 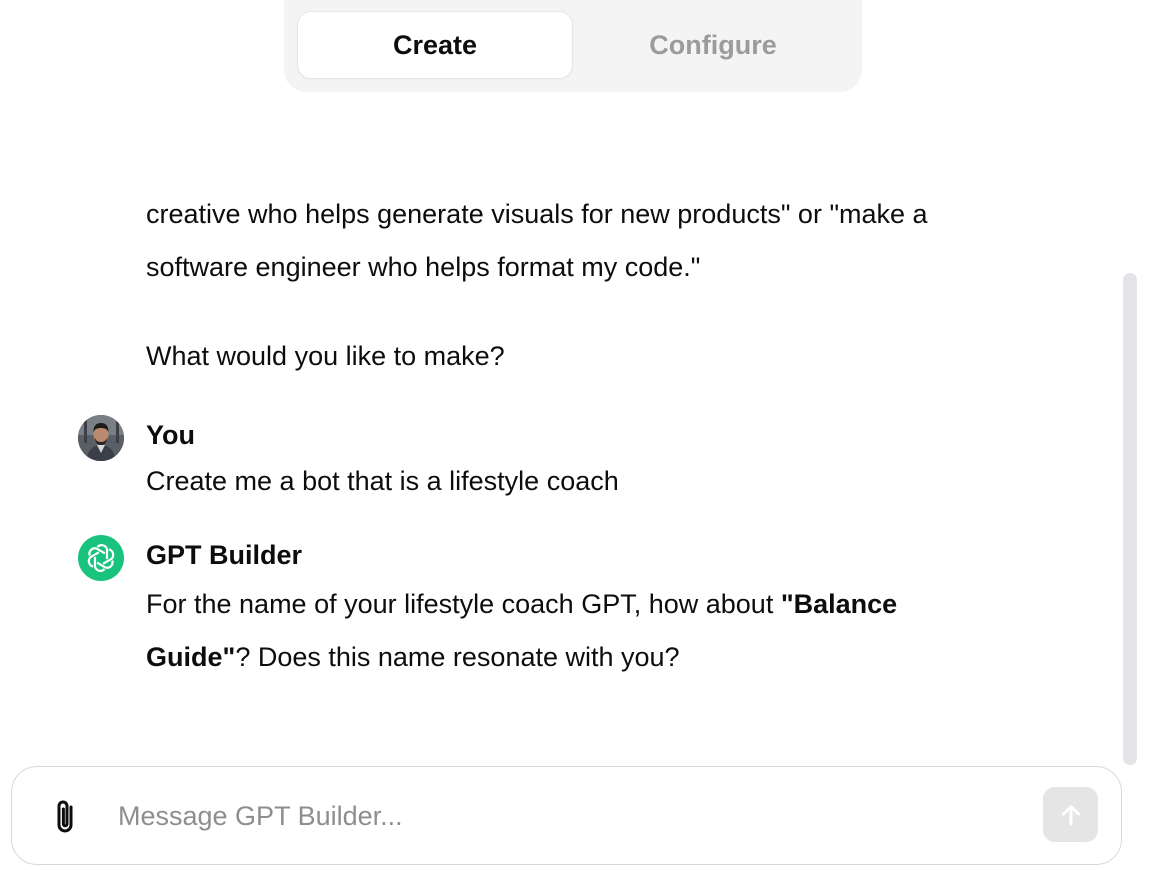 What do you see at coordinates (170, 435) in the screenshot?
I see `user-sender-name: You` at bounding box center [170, 435].